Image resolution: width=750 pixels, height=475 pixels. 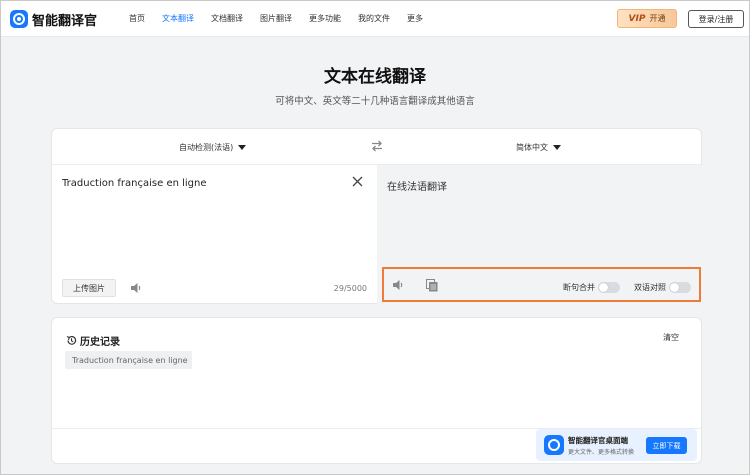 What do you see at coordinates (579, 287) in the screenshot?
I see `merge-sentences-label: 断句合并` at bounding box center [579, 287].